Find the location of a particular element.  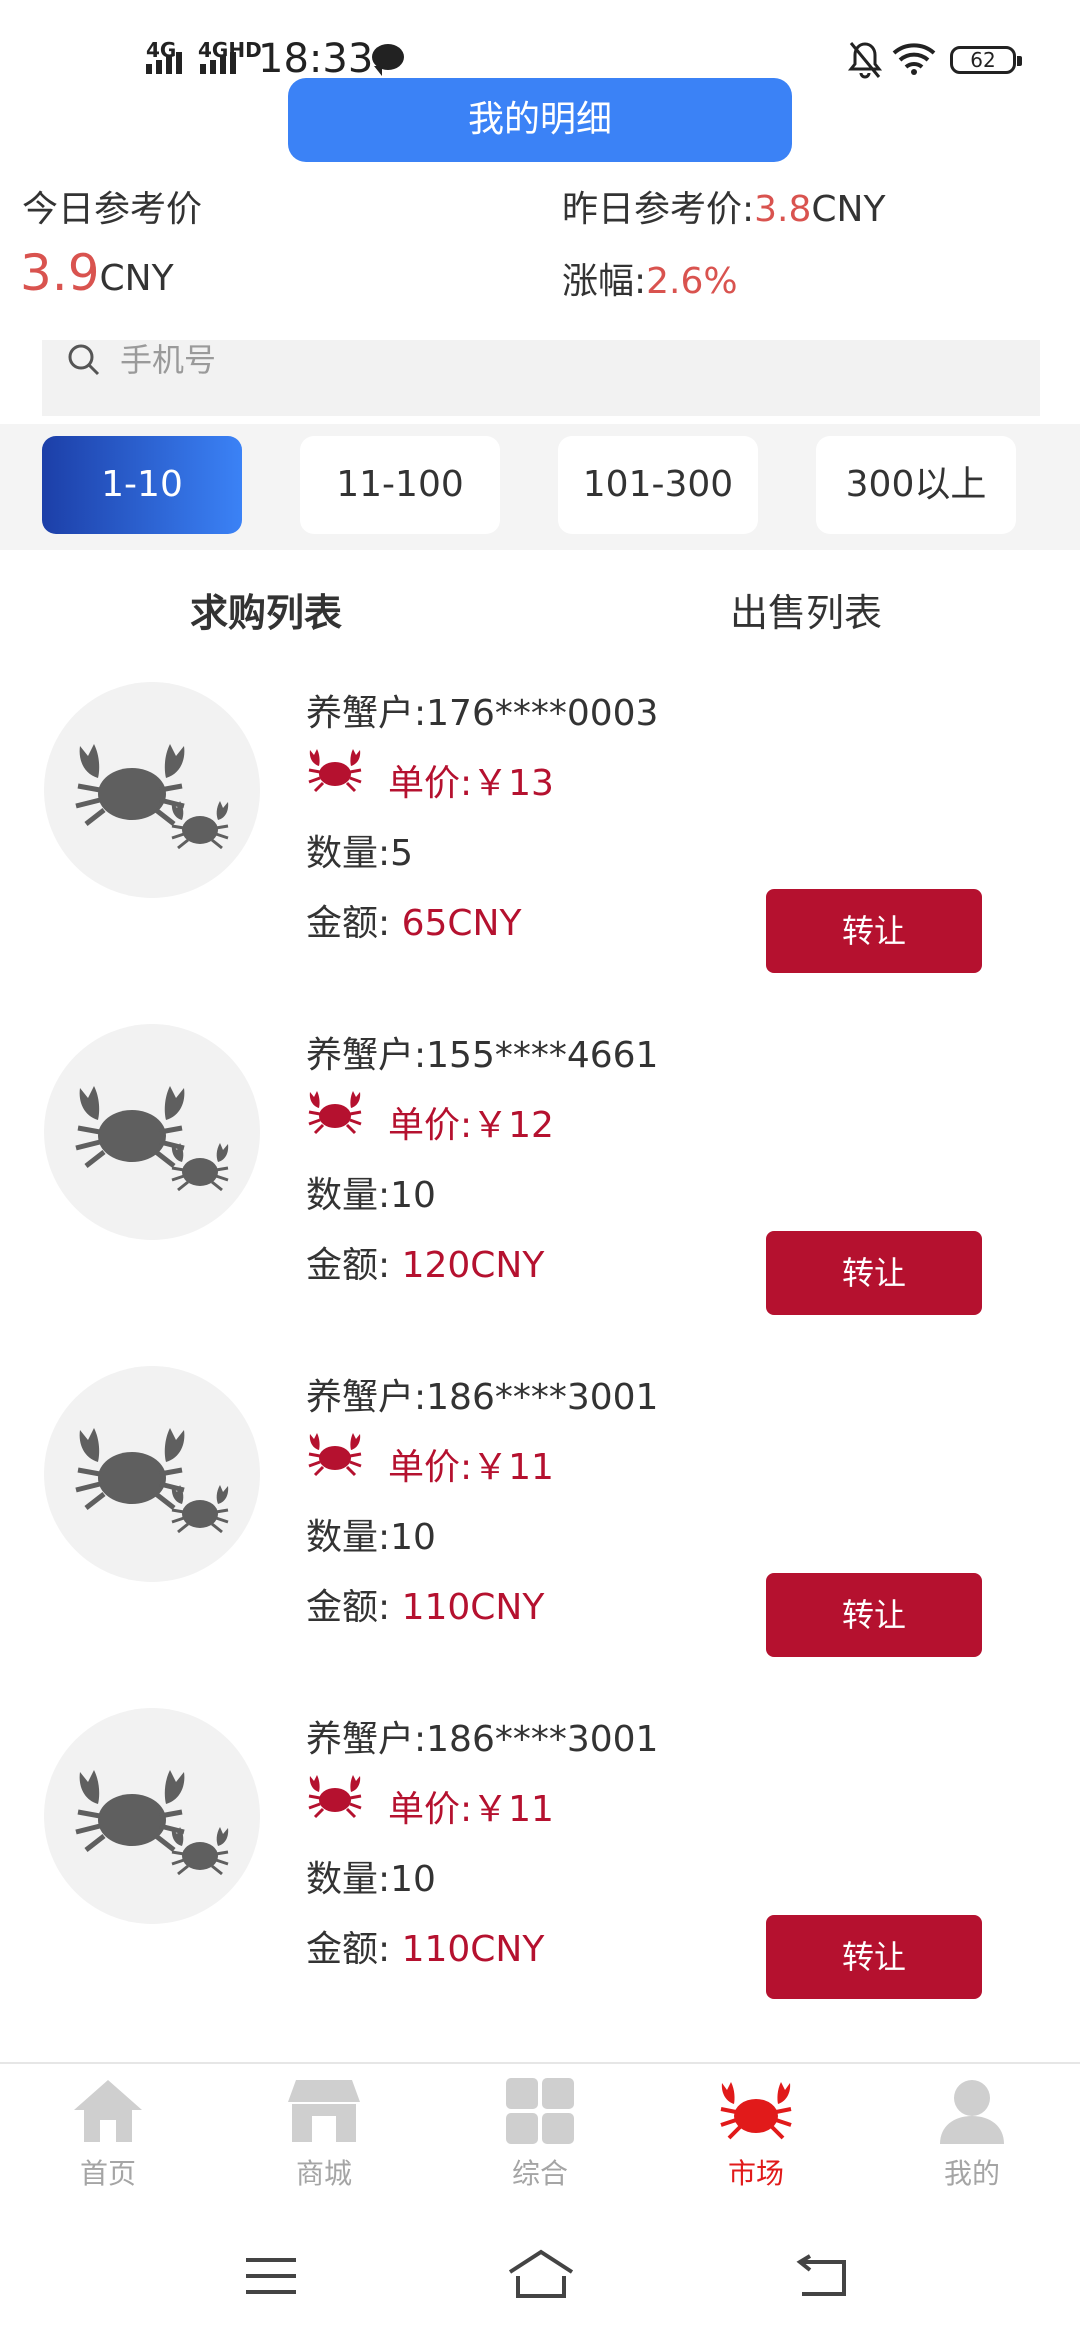

price-change: 涨幅:2.6% is located at coordinates (650, 278).